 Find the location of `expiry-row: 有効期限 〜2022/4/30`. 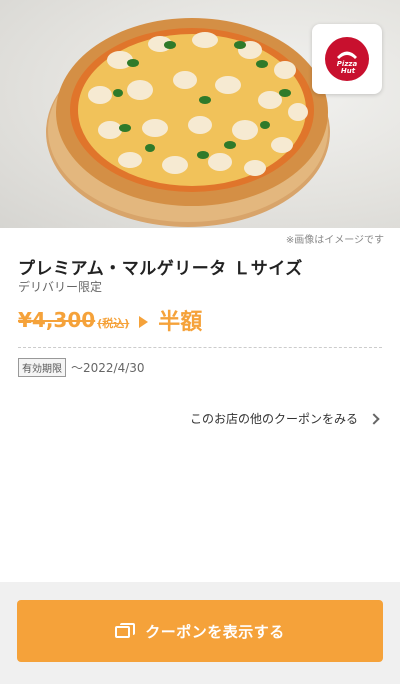

expiry-row: 有効期限 〜2022/4/30 is located at coordinates (81, 367).